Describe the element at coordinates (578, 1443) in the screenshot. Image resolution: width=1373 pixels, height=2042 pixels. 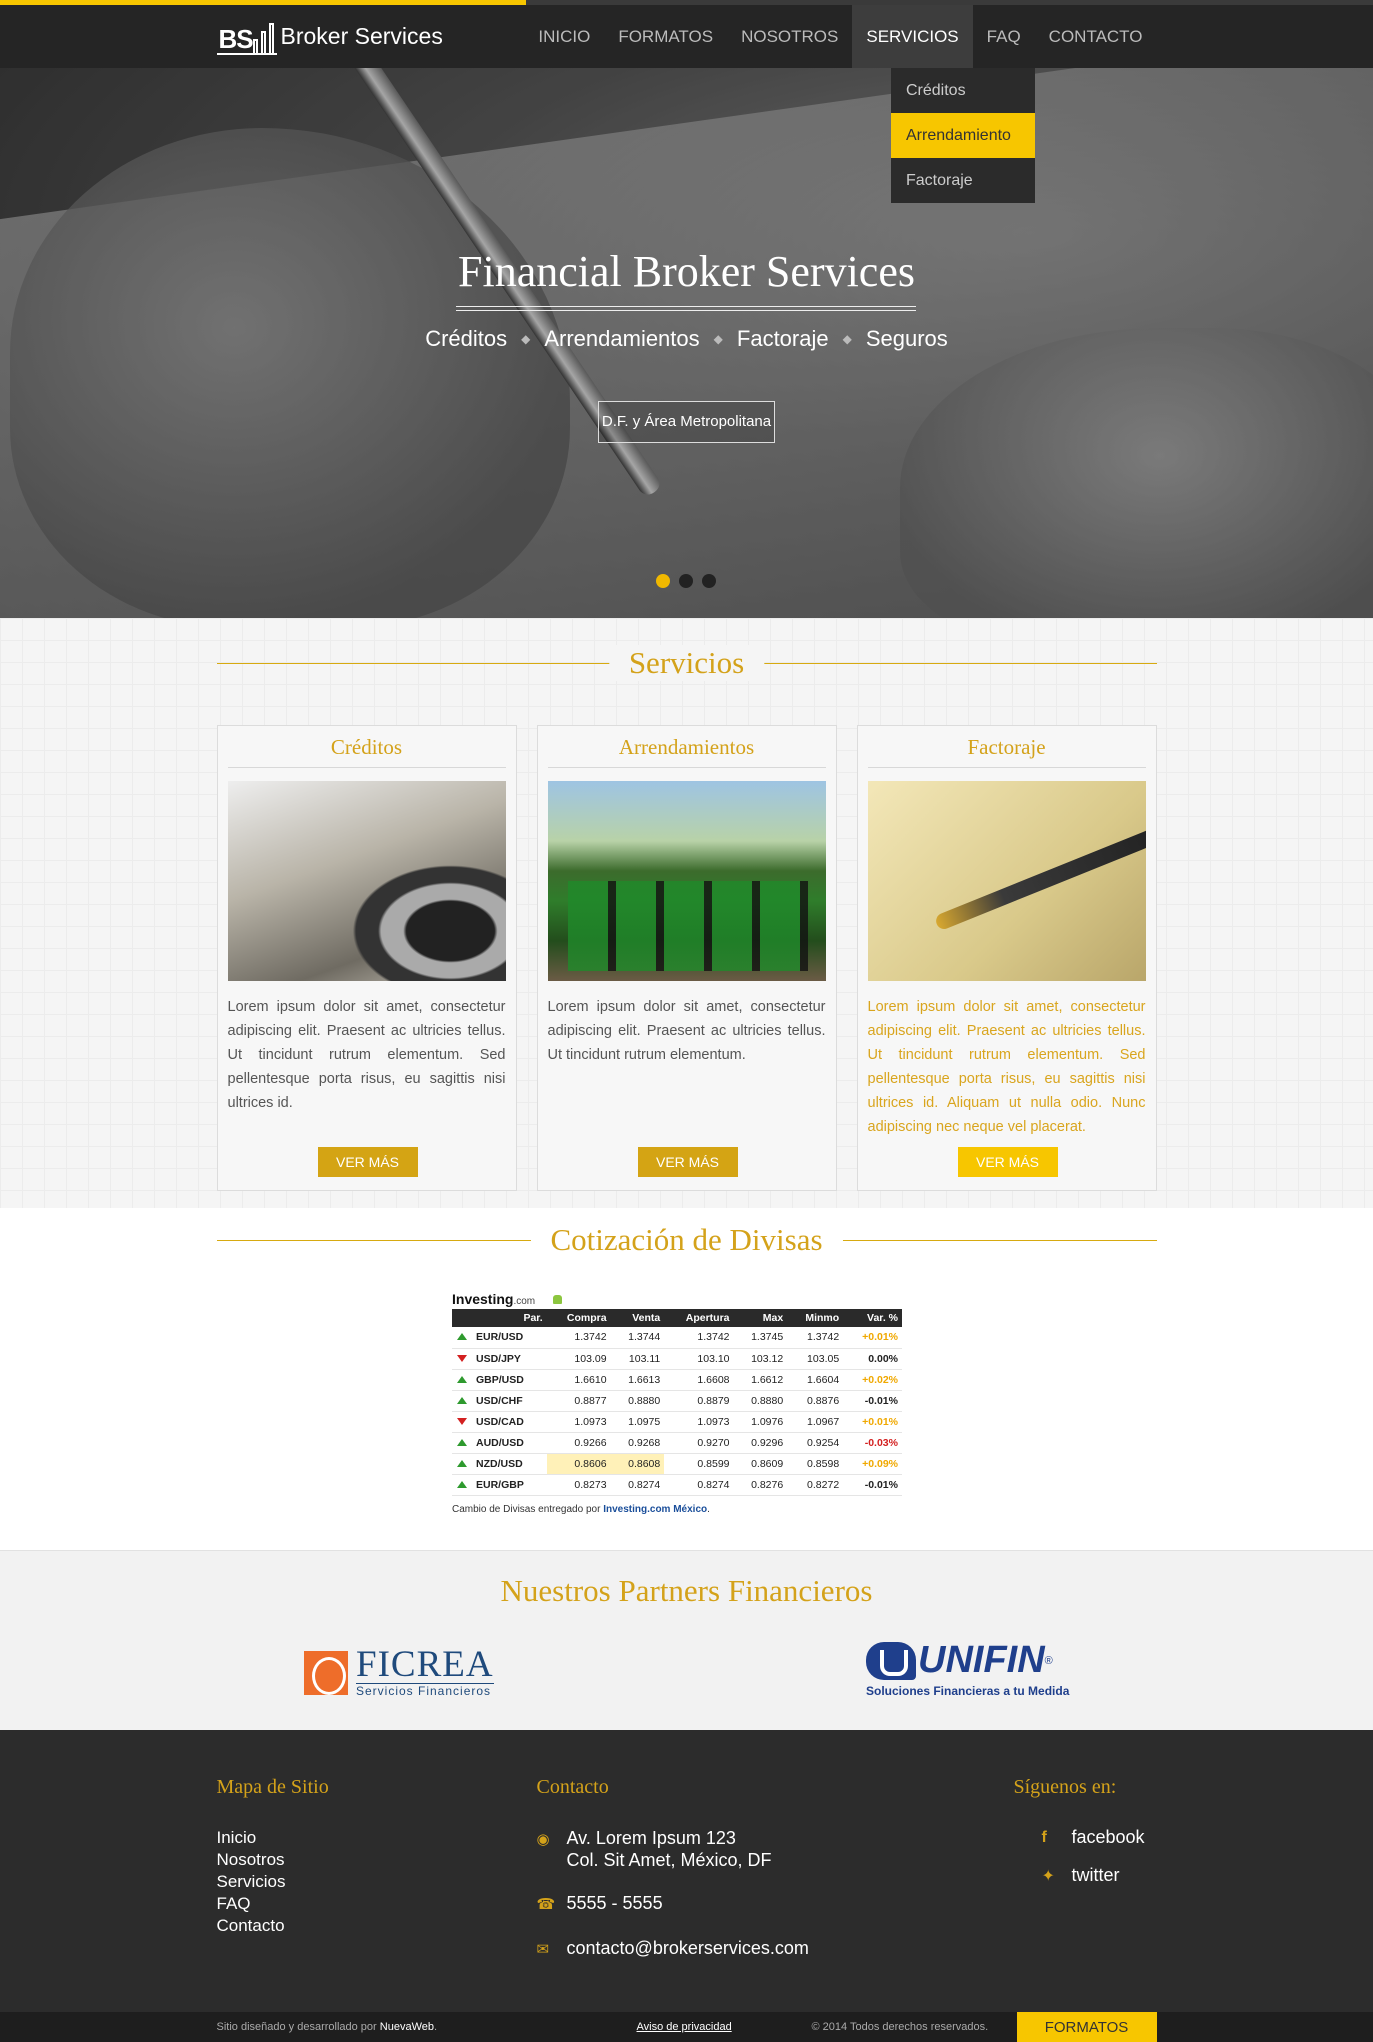
I see `currency-cell: 0.9266` at that location.